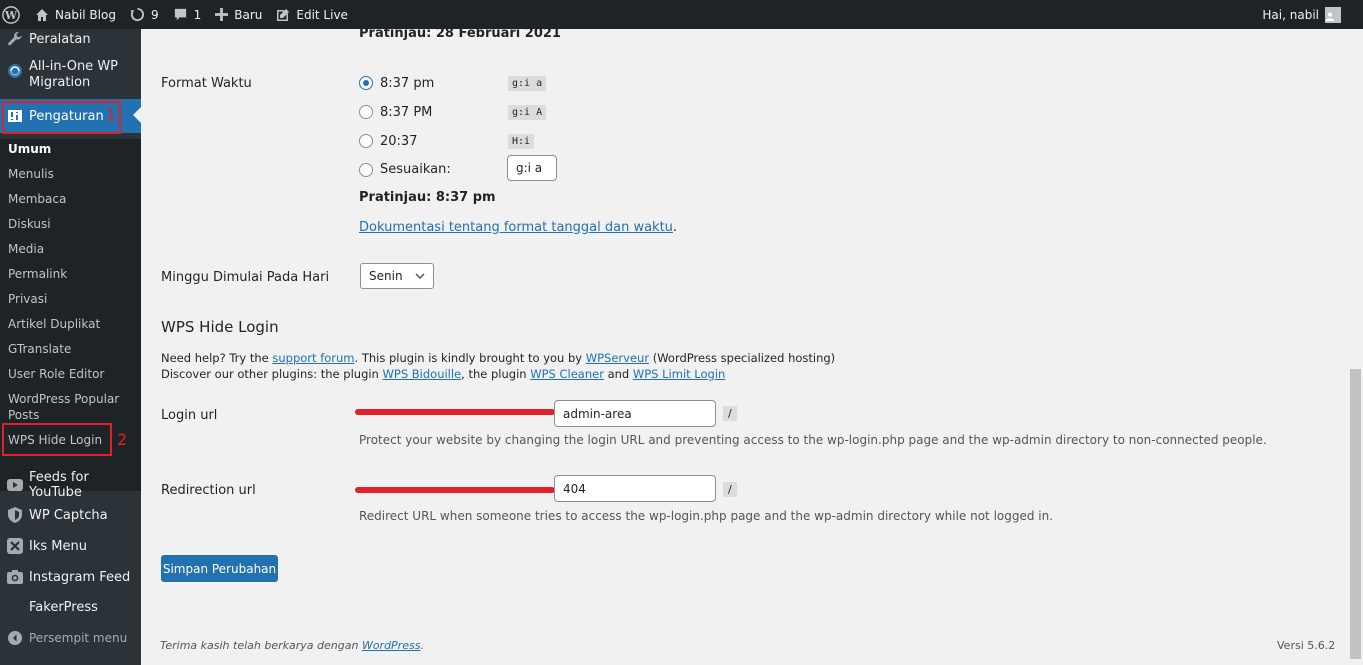 The height and width of the screenshot is (665, 1363). What do you see at coordinates (532, 168) in the screenshot?
I see `custom-time-format-input: g:i a` at bounding box center [532, 168].